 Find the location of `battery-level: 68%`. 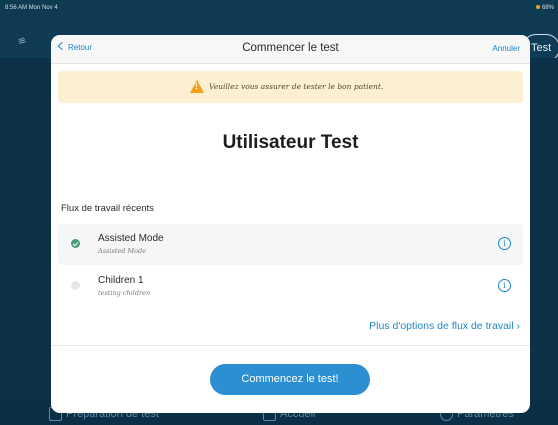

battery-level: 68% is located at coordinates (547, 8).